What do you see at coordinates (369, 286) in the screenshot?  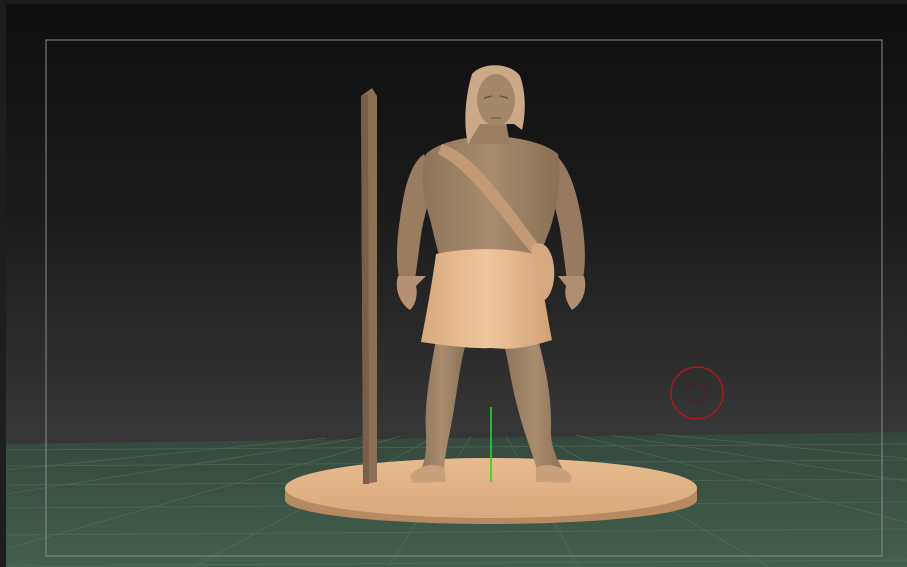 I see `staff-model` at bounding box center [369, 286].